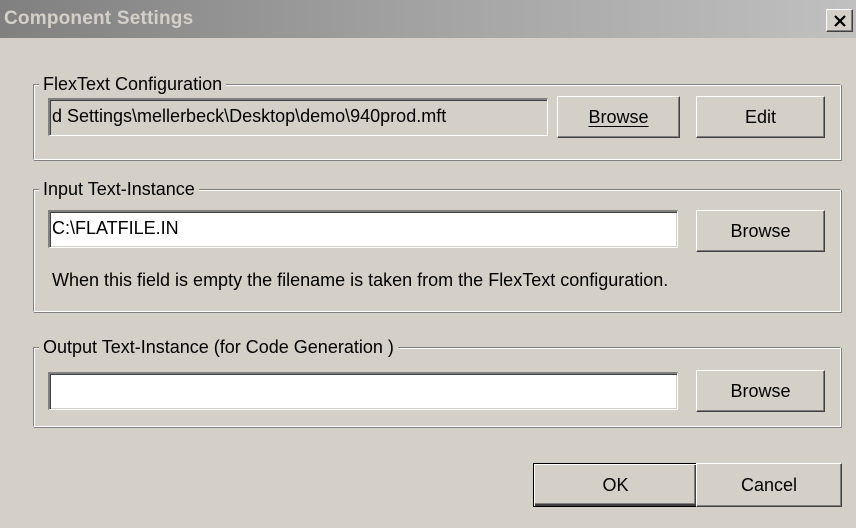 The image size is (856, 528). I want to click on flextext-configuration-legend: FlexText Configuration, so click(133, 84).